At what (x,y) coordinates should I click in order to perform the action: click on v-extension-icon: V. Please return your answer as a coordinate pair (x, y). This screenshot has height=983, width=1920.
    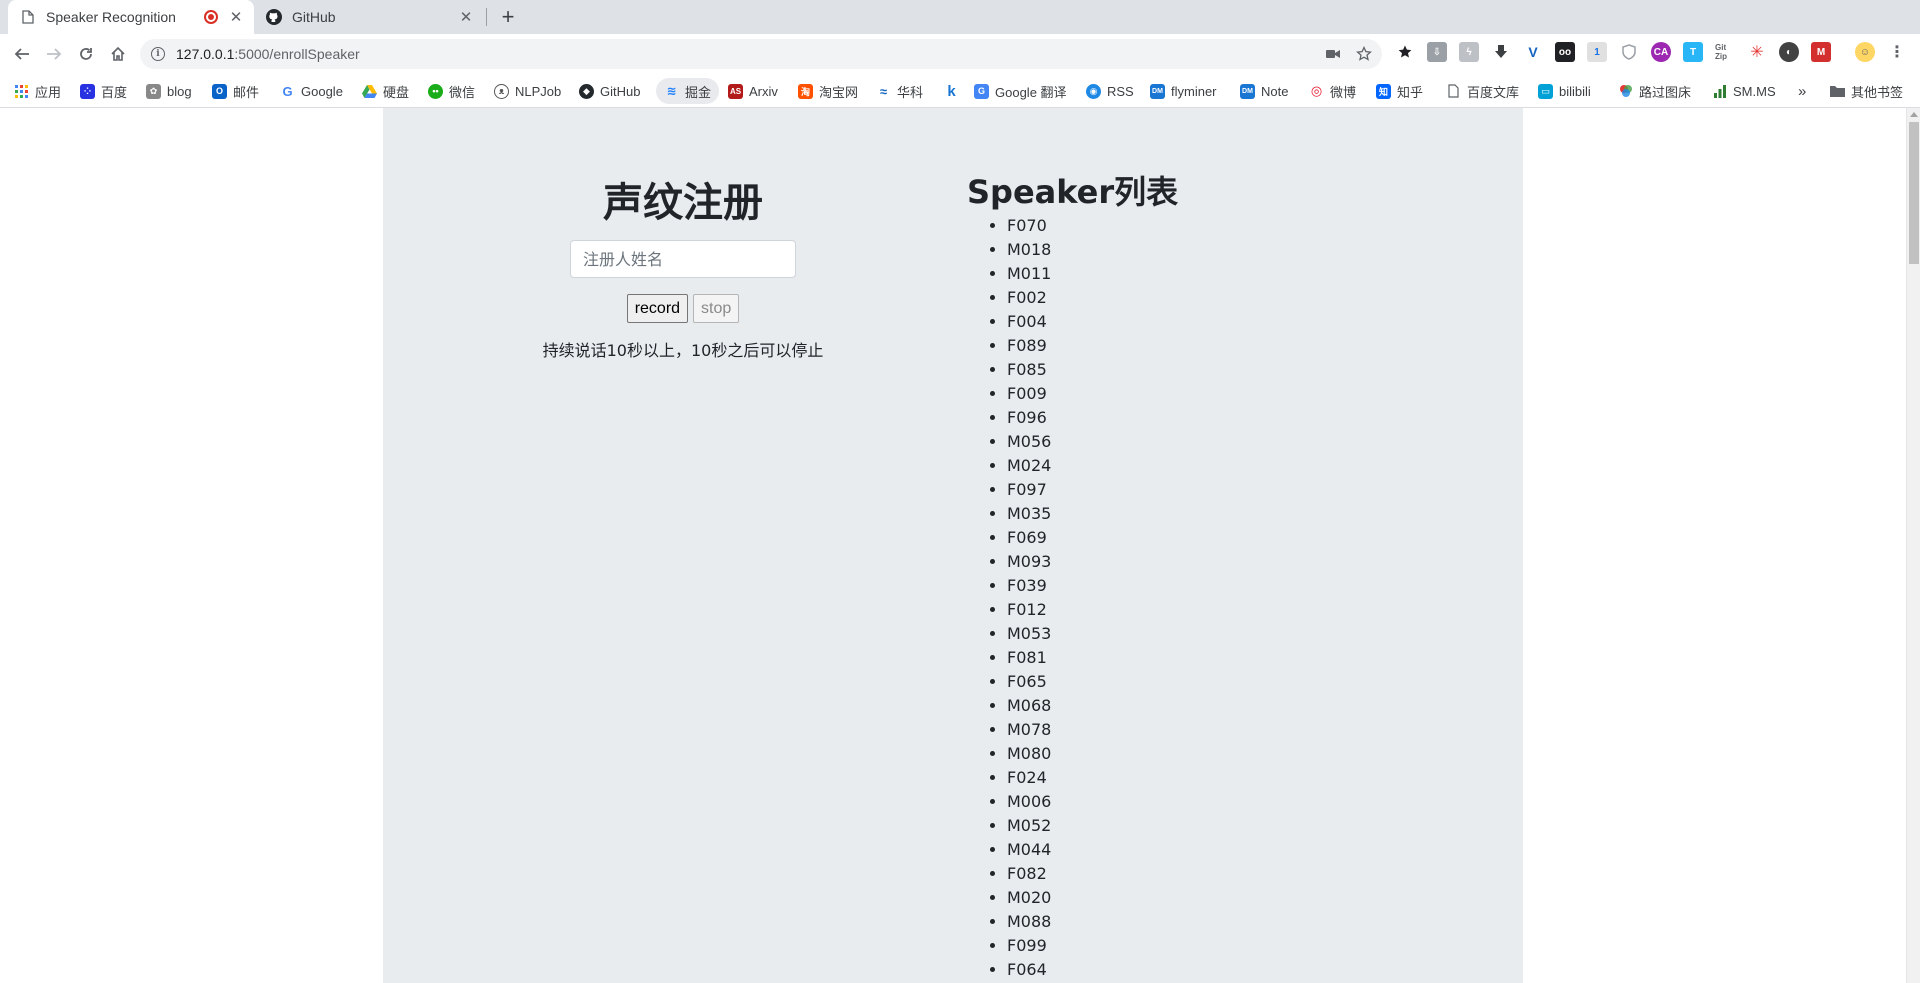
    Looking at the image, I should click on (1533, 52).